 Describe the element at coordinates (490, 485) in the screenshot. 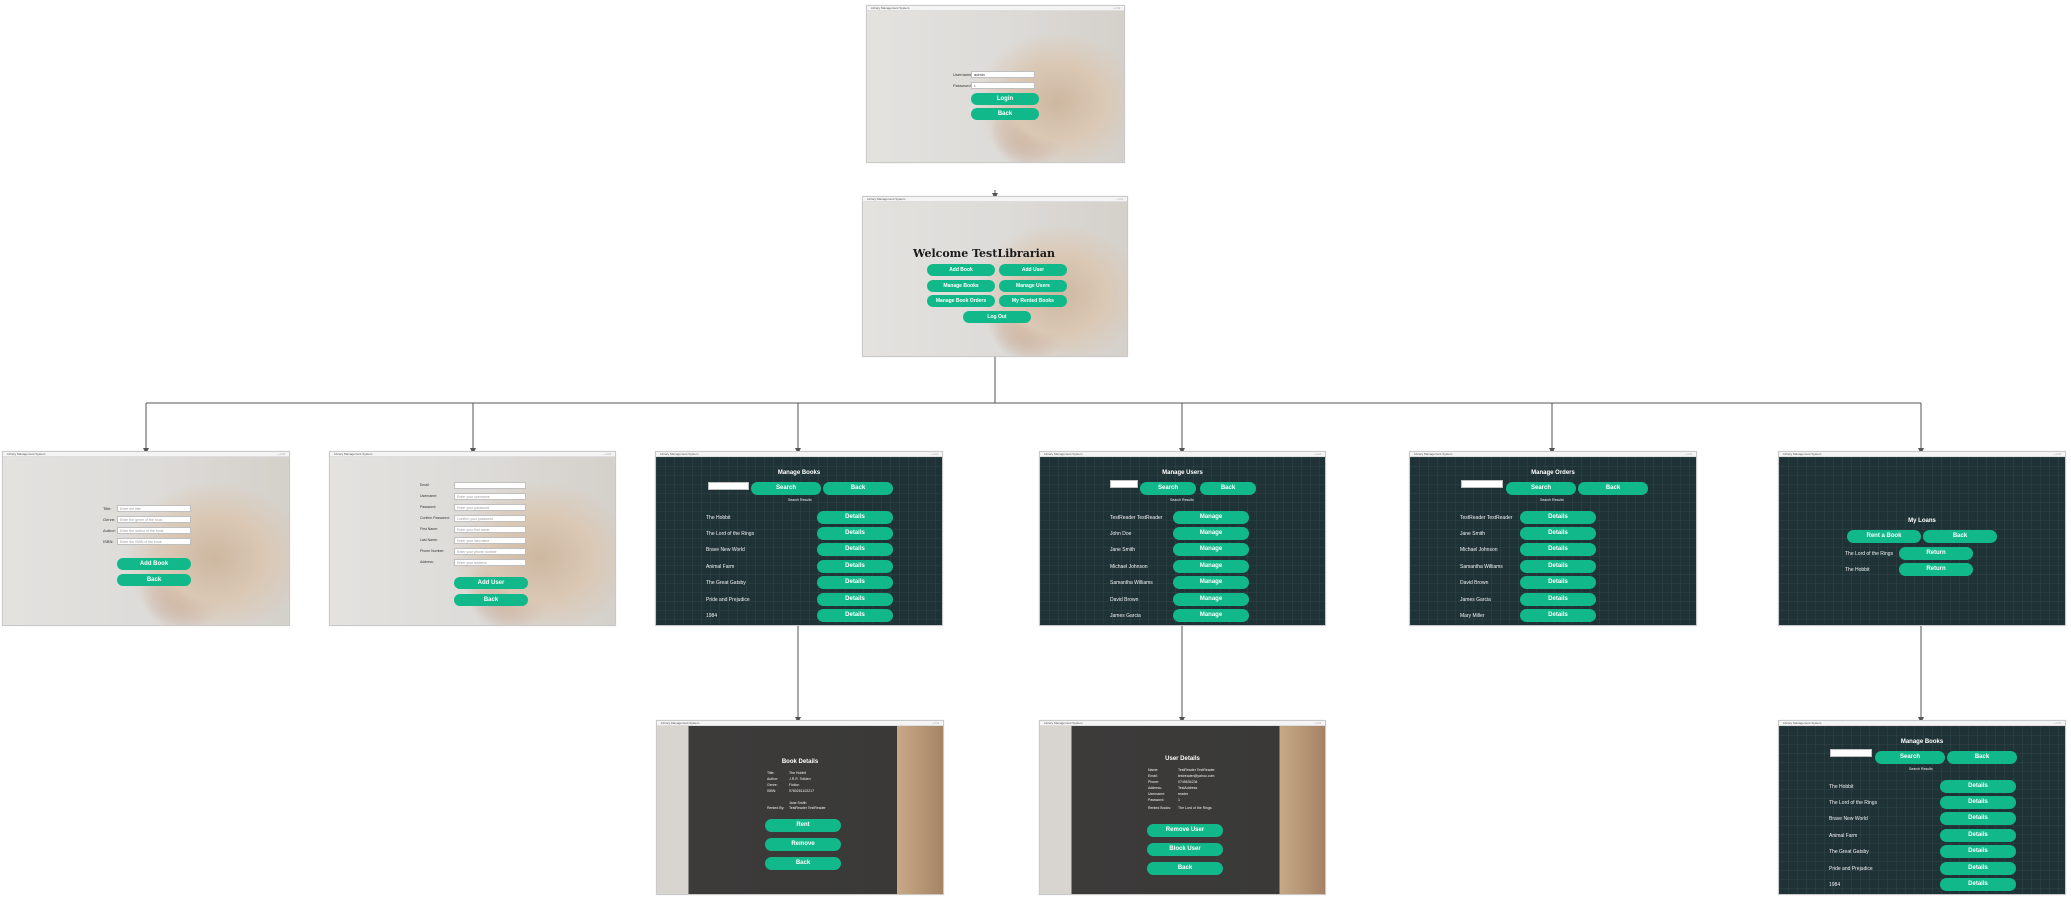

I see `email-input` at that location.